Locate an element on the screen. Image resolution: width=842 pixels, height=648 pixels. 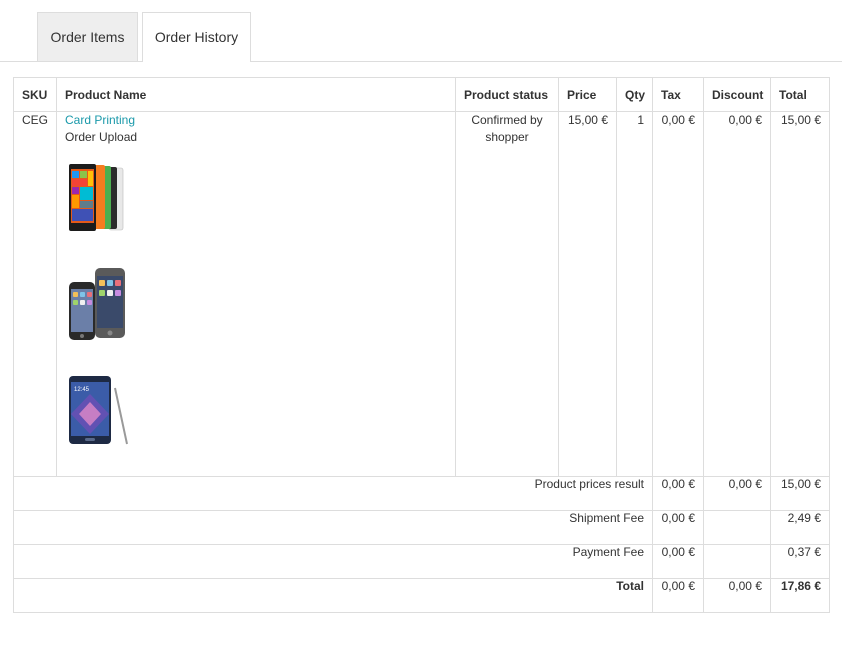
item-tax: 0,00 € is located at coordinates (678, 294).